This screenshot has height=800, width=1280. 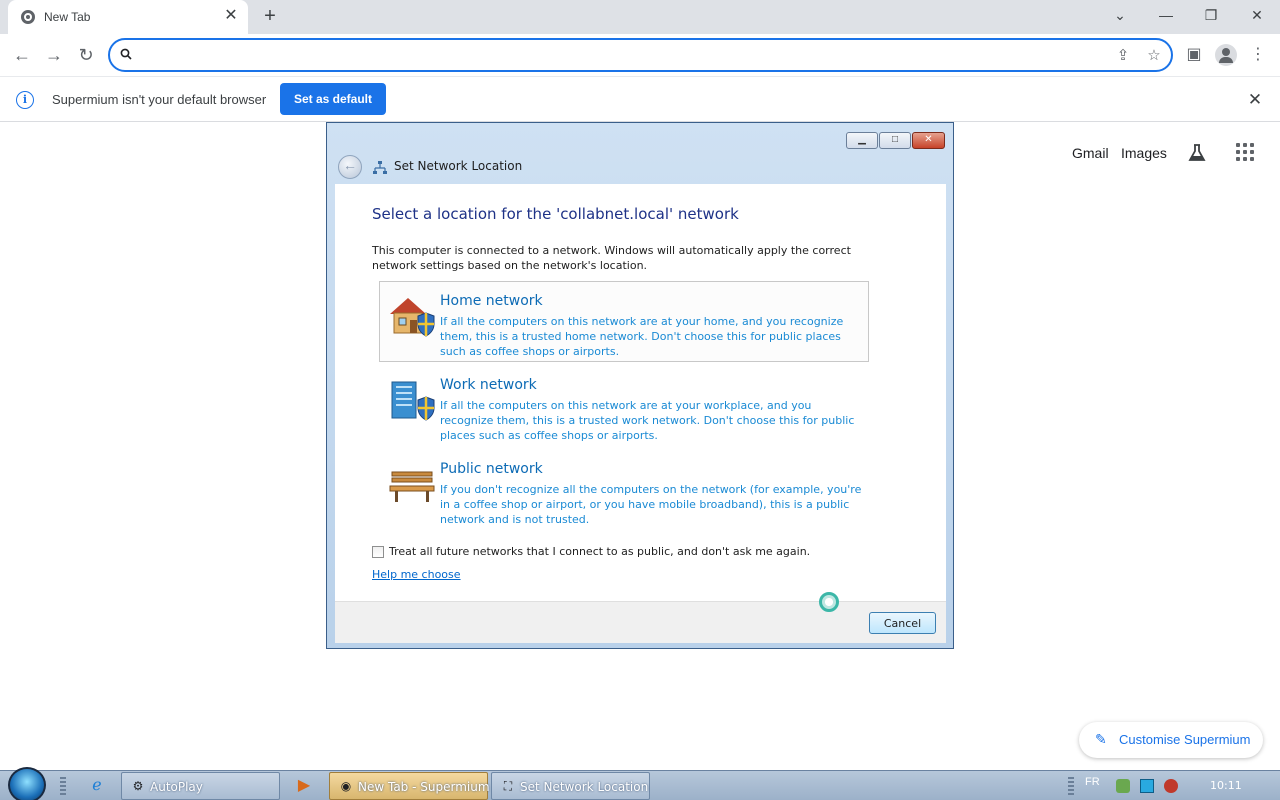 I want to click on dialog-minimize-button: ▁, so click(x=862, y=140).